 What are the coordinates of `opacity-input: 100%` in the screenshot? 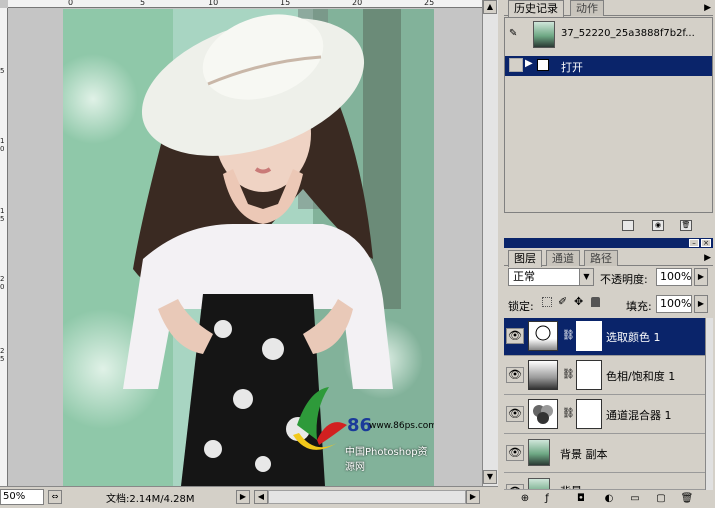 It's located at (674, 277).